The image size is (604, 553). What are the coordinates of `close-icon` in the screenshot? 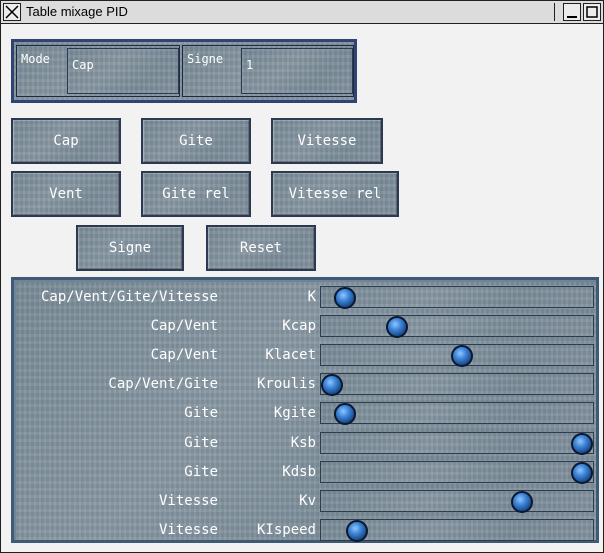 It's located at (12, 12).